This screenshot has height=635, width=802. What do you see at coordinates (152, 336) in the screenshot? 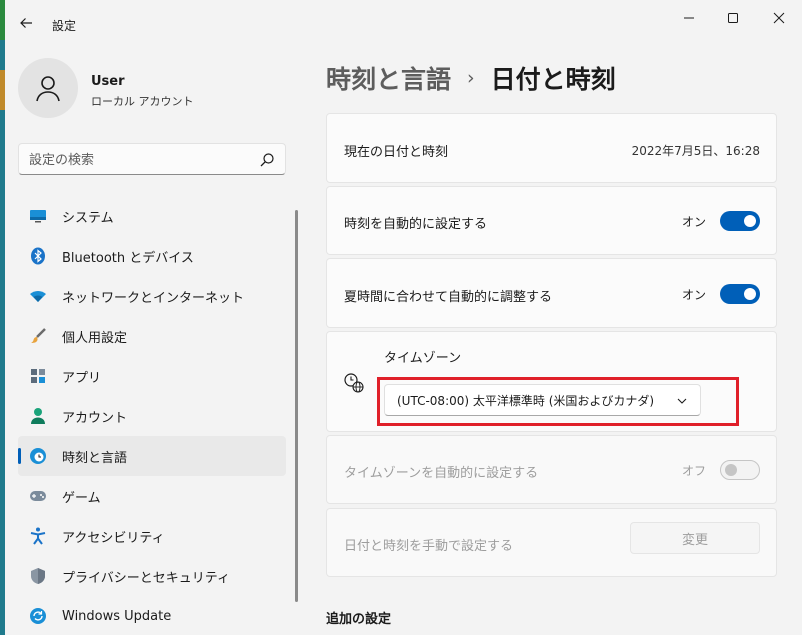
I see `sidebar-item-personalization: 個人用設定` at bounding box center [152, 336].